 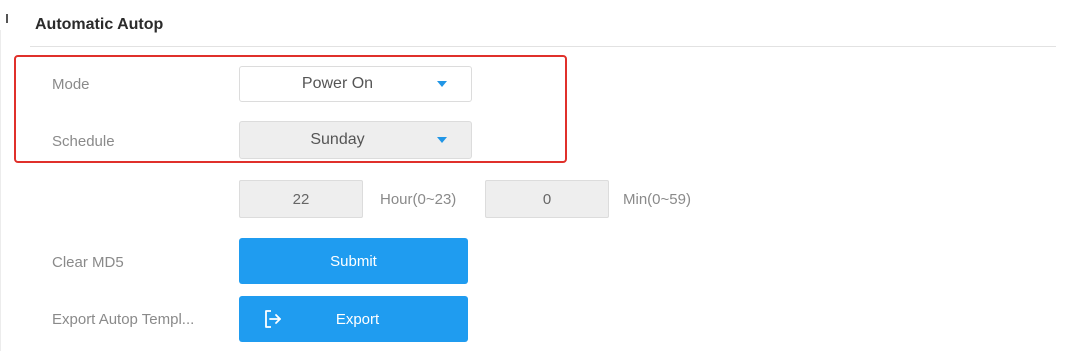 I want to click on mode-select-value: Power On, so click(x=337, y=83).